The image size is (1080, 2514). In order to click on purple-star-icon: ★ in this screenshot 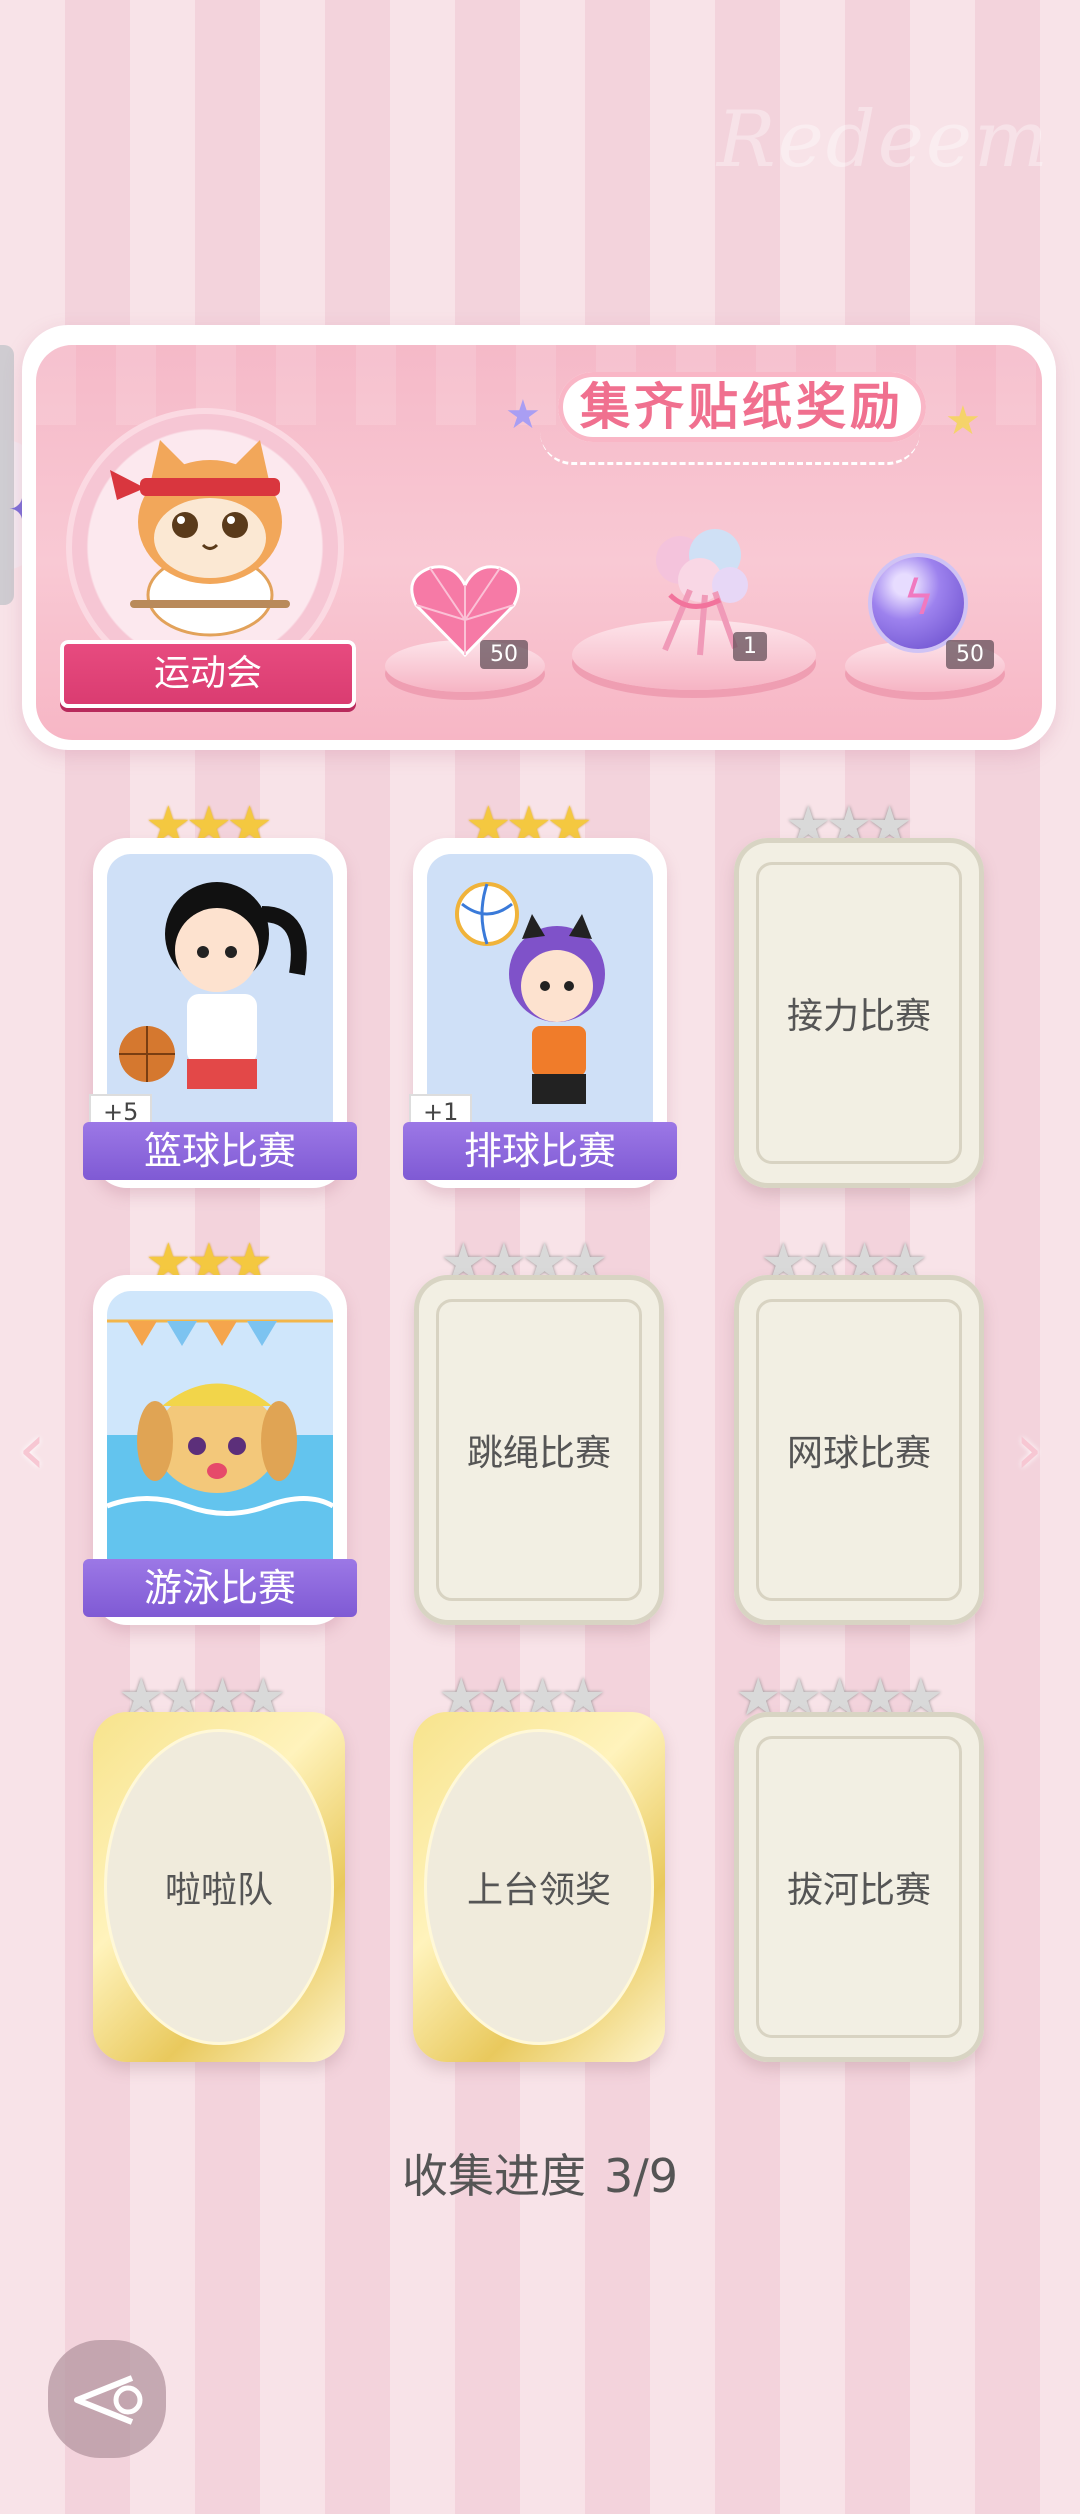, I will do `click(523, 415)`.